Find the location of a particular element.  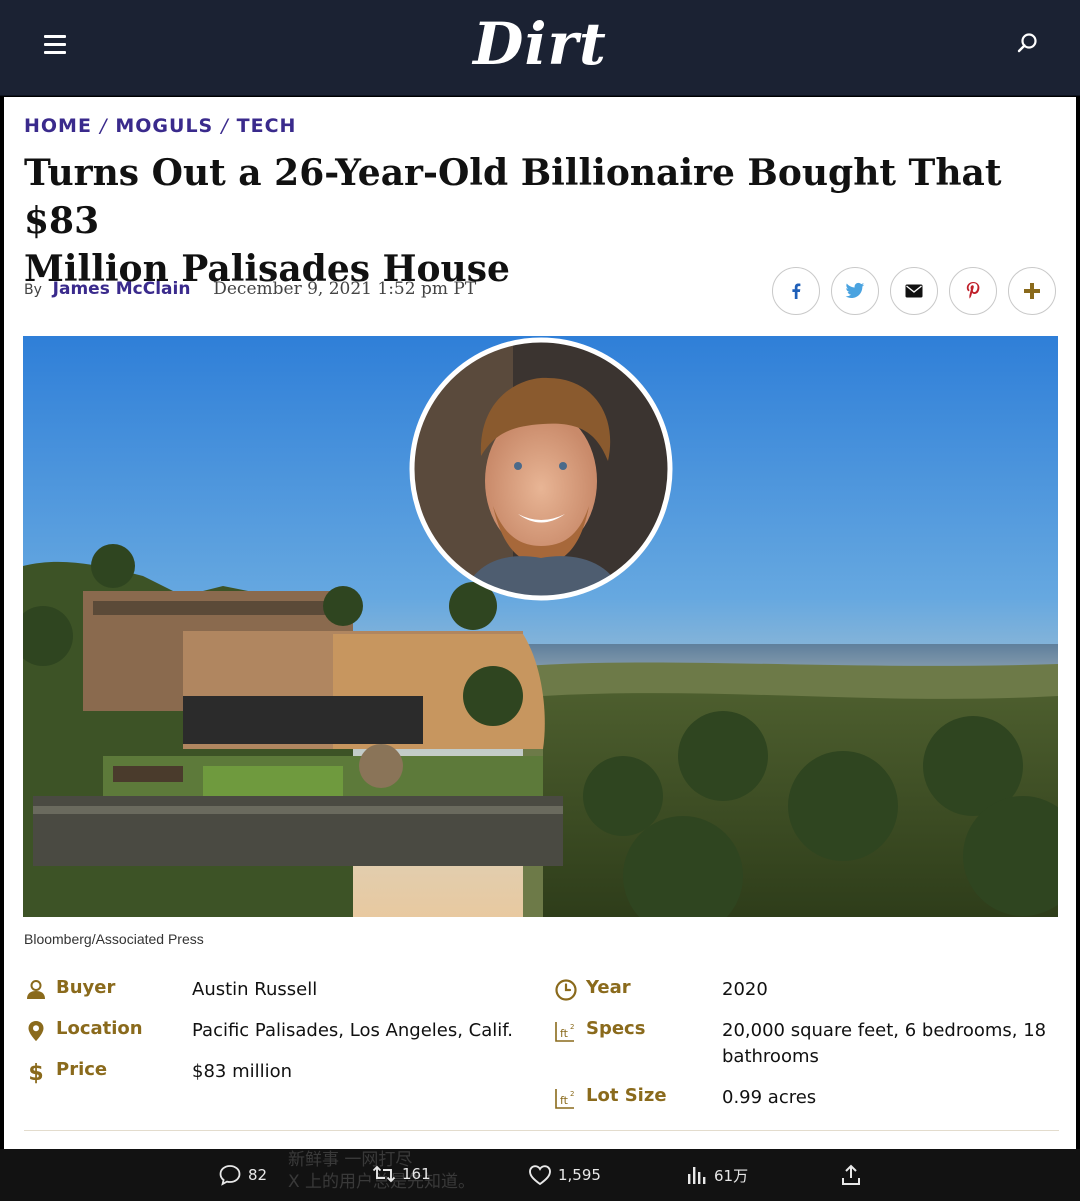

image-caption: Bloomberg/Associated Press is located at coordinates (114, 939).